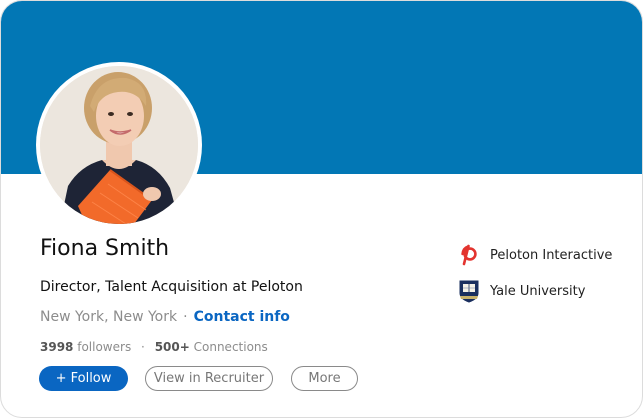  Describe the element at coordinates (538, 291) in the screenshot. I see `sidebar-item-label: Yale University` at that location.